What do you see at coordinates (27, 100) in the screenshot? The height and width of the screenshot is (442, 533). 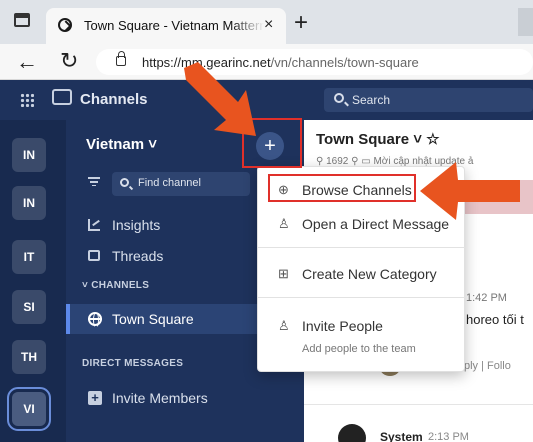 I see `product-menu-icon` at bounding box center [27, 100].